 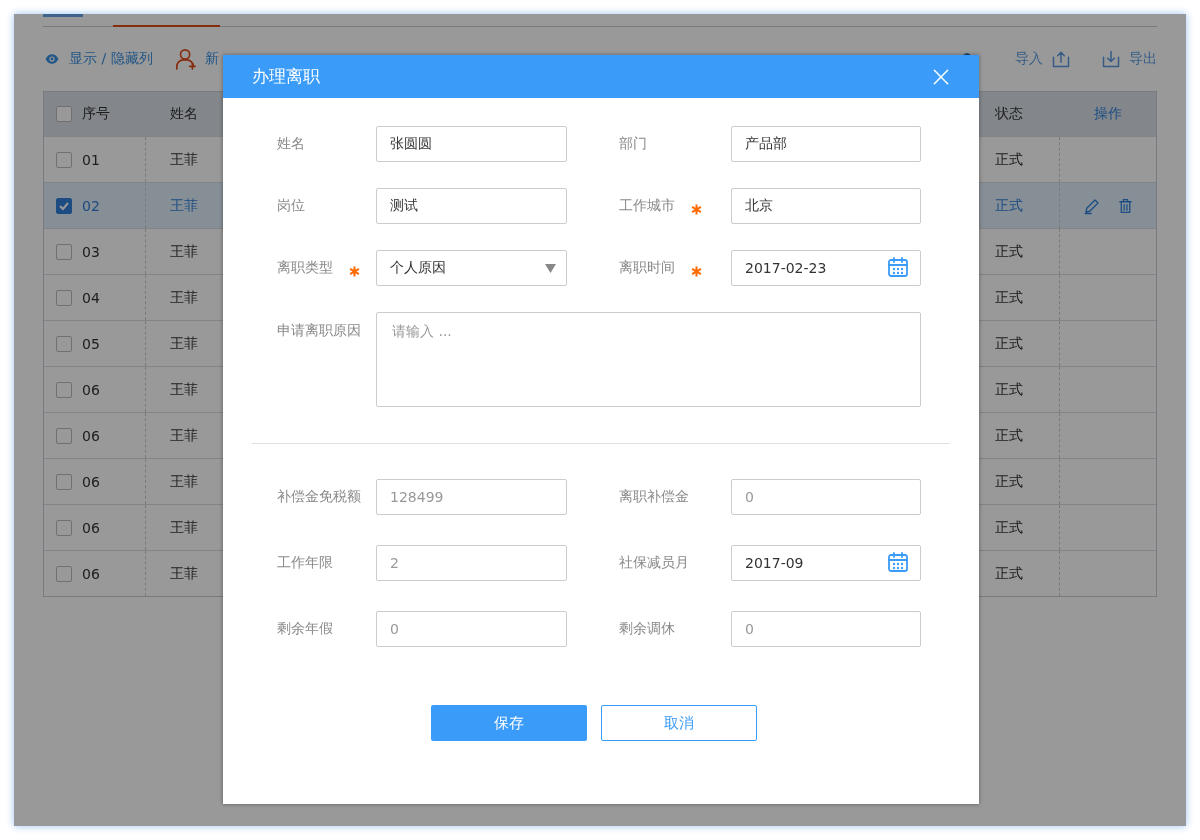 I want to click on field-label: 部门, so click(x=633, y=144).